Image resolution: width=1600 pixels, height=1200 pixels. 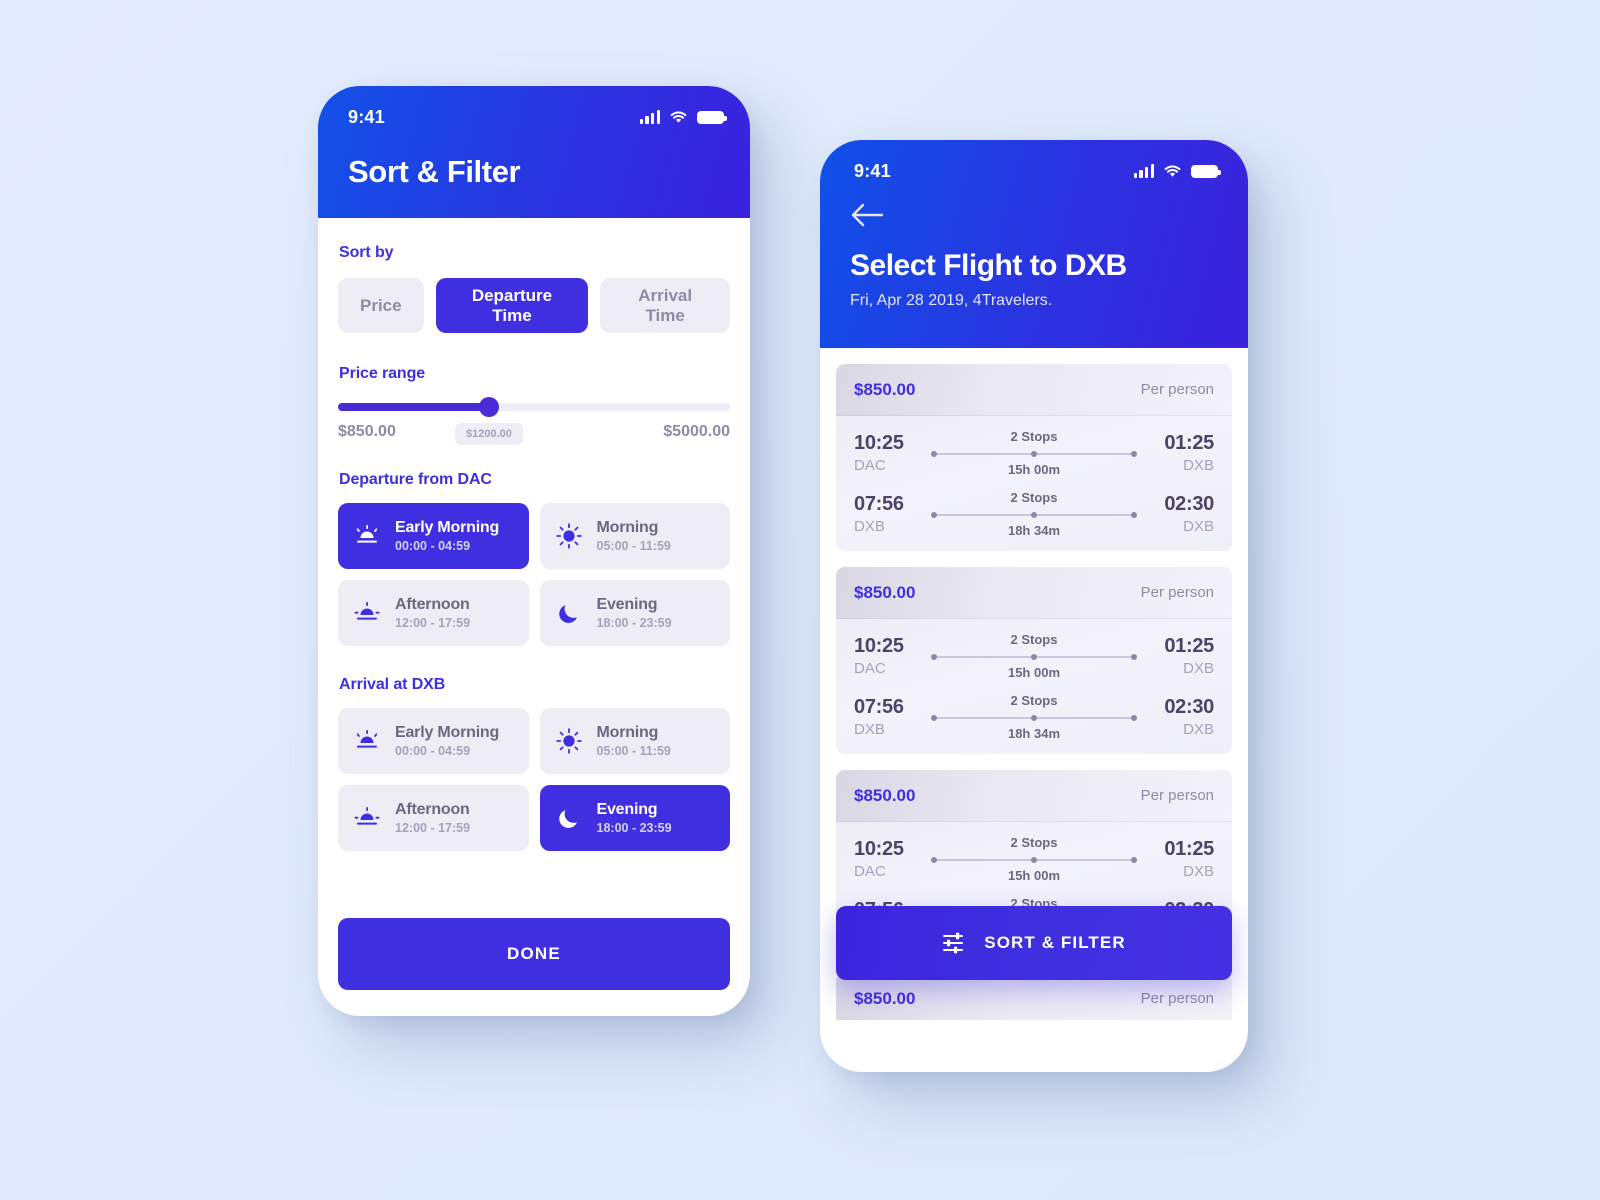 I want to click on arrival-option-afternoon: Afternoon 12:00 - 17:59, so click(x=433, y=818).